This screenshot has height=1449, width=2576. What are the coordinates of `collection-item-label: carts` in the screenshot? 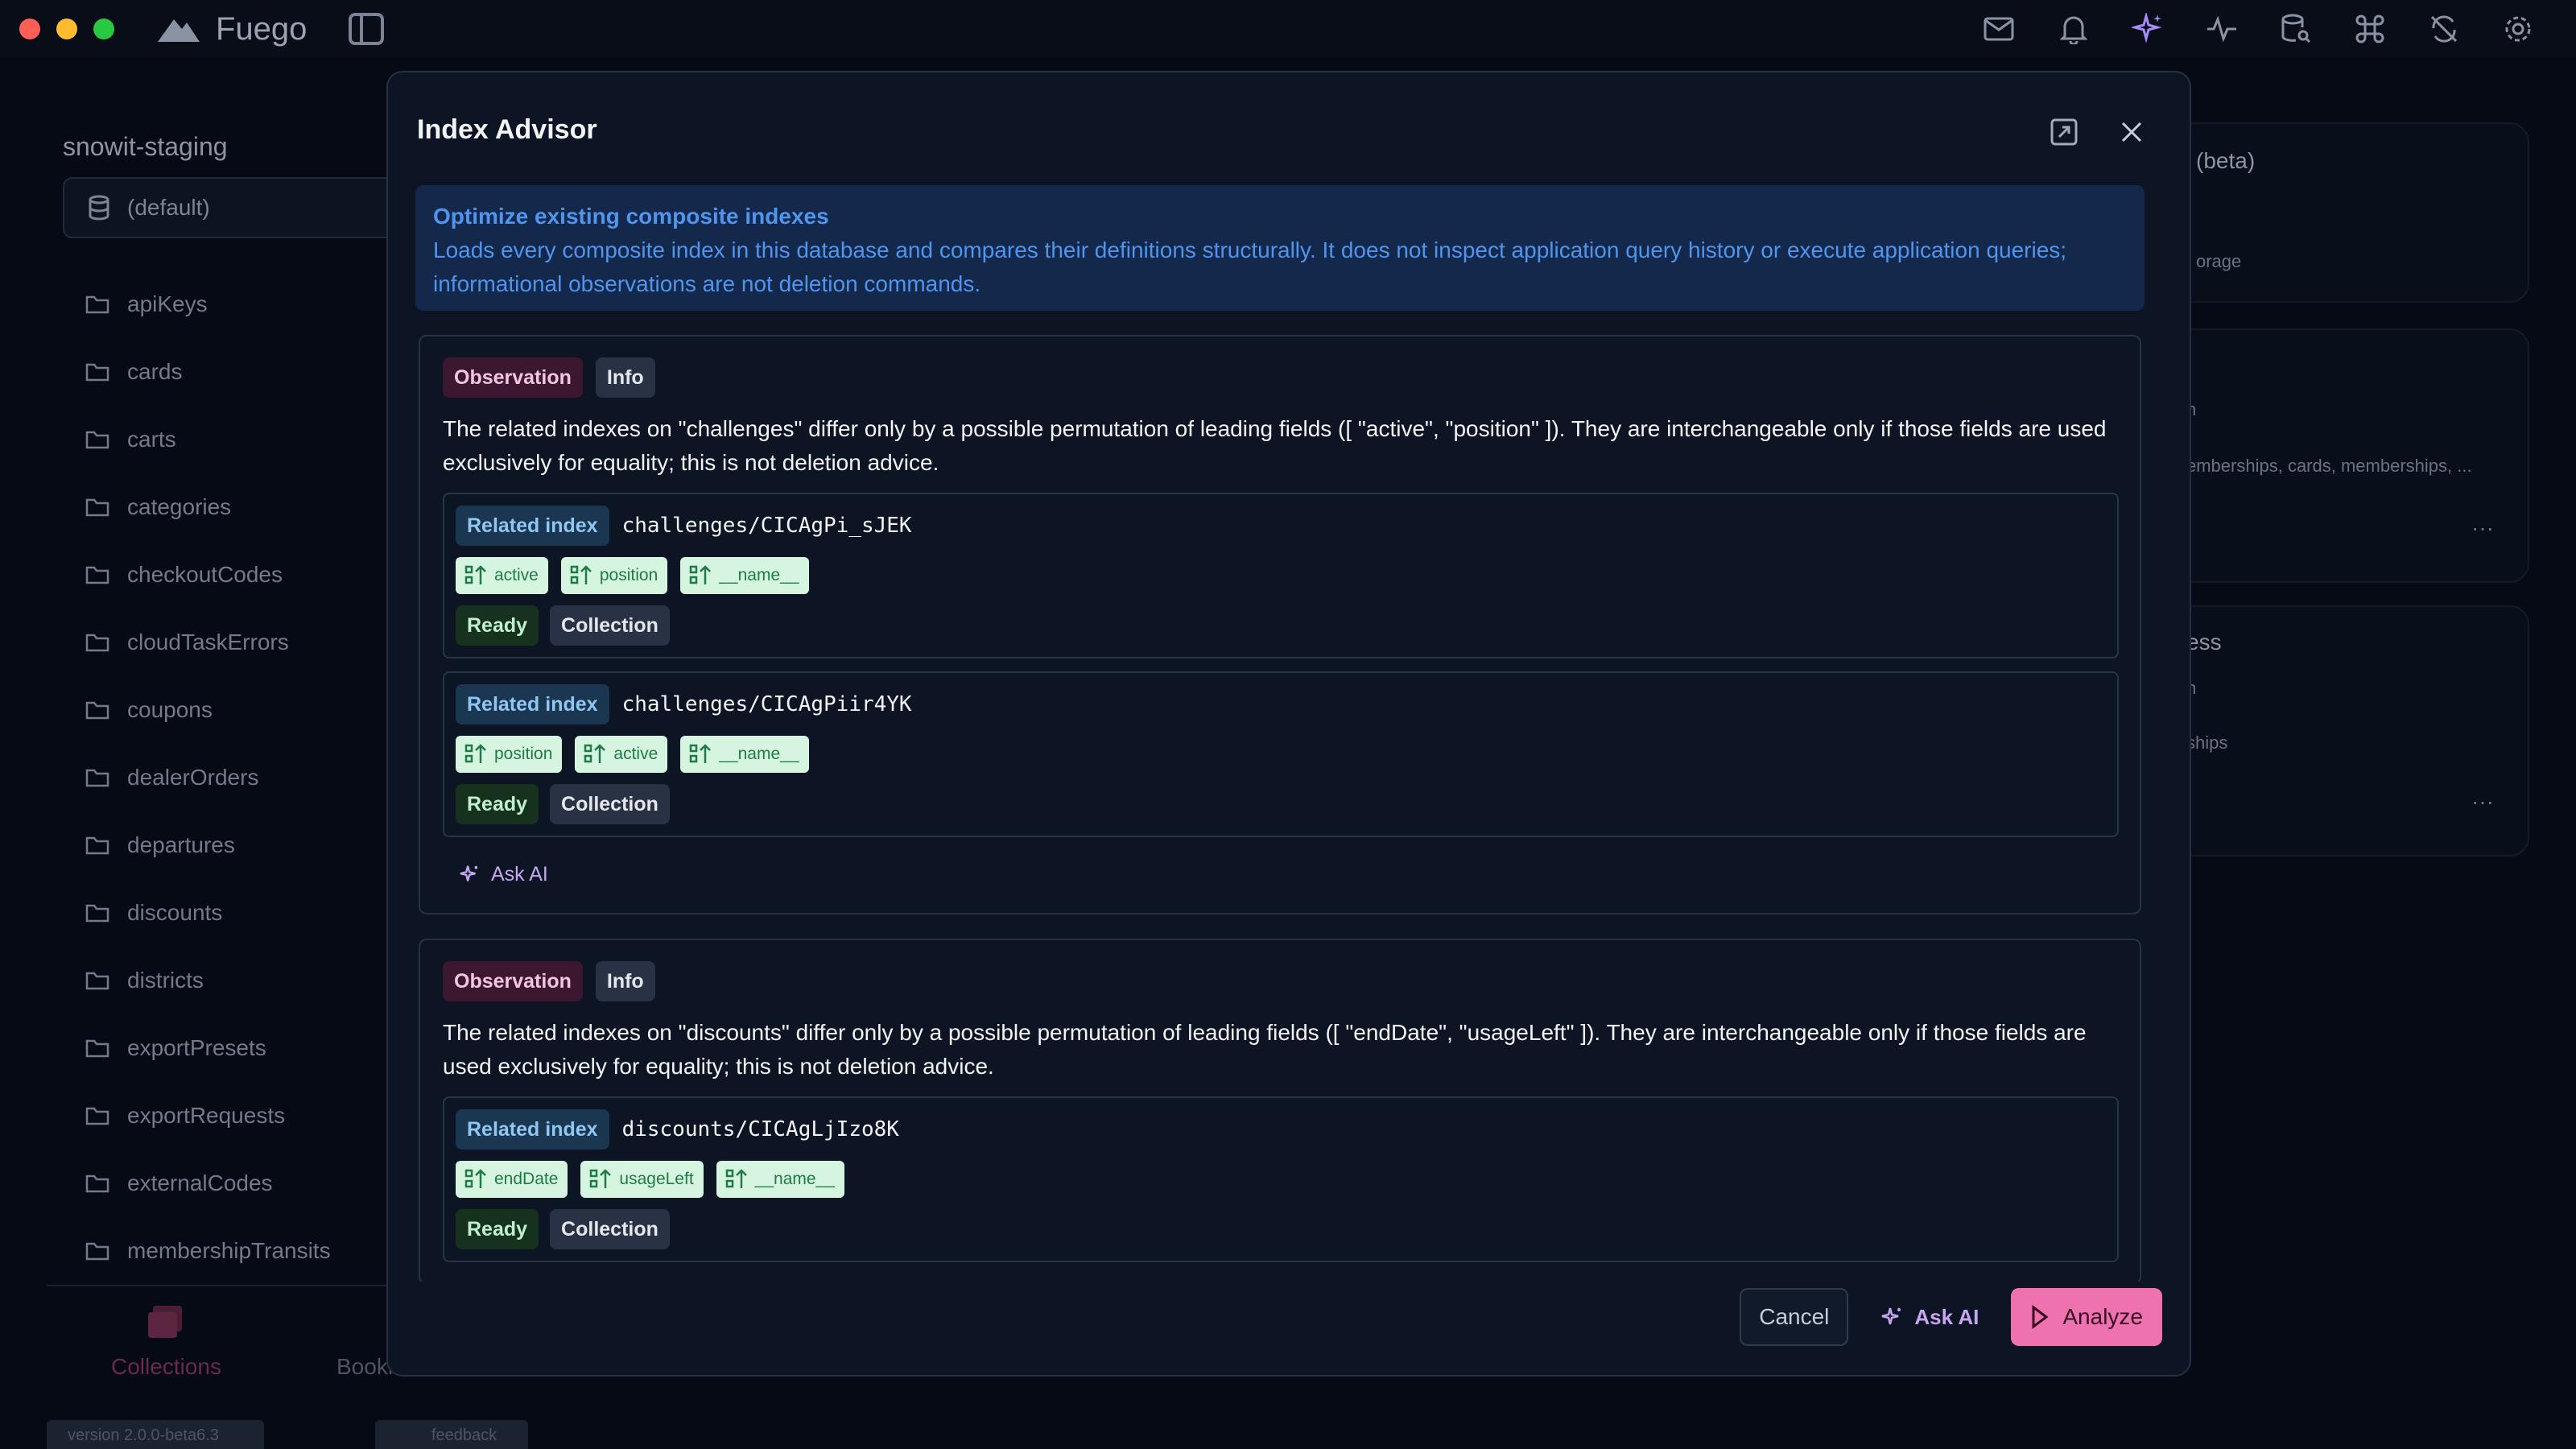 It's located at (151, 439).